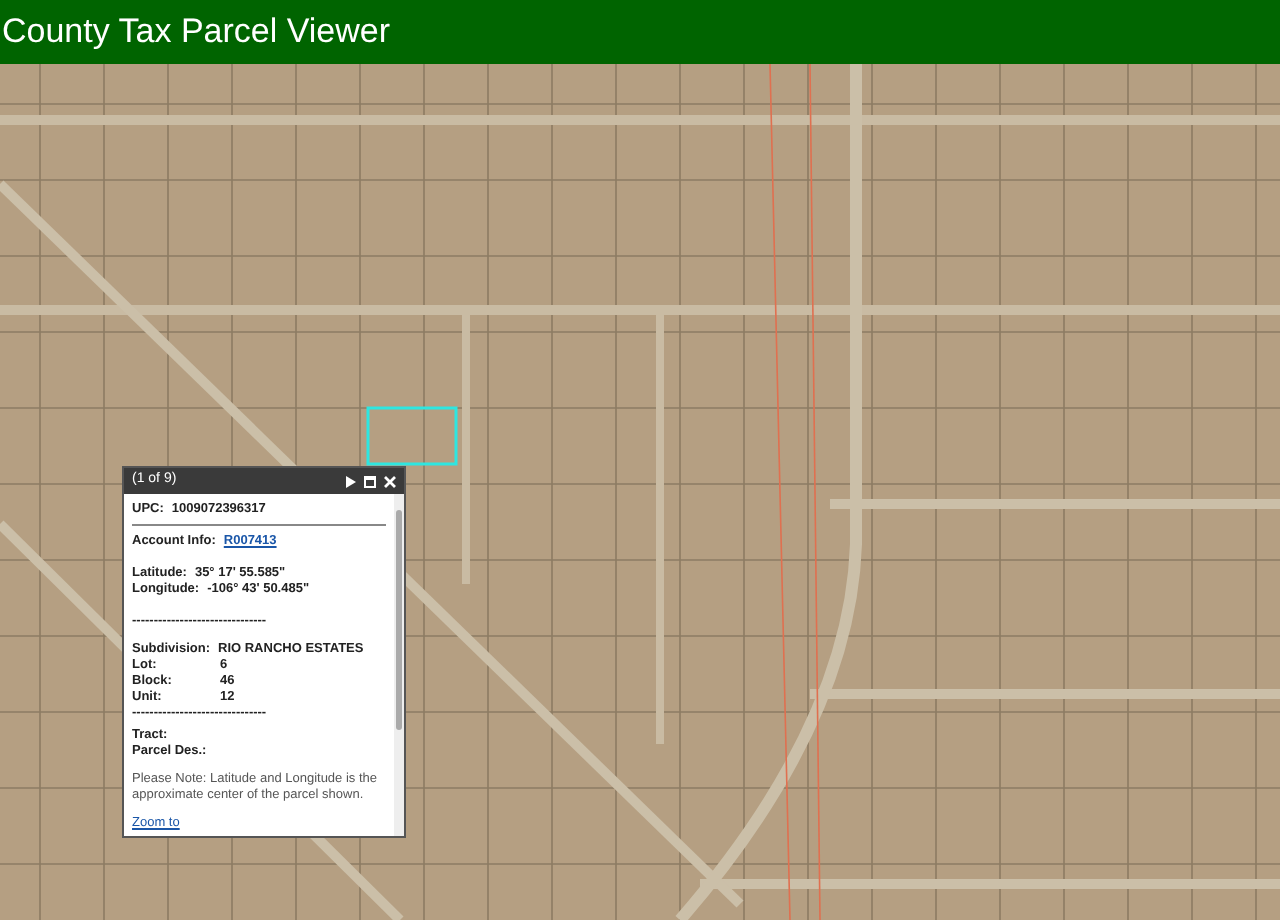 Image resolution: width=1280 pixels, height=920 pixels. Describe the element at coordinates (390, 481) in the screenshot. I see `close-icon` at that location.